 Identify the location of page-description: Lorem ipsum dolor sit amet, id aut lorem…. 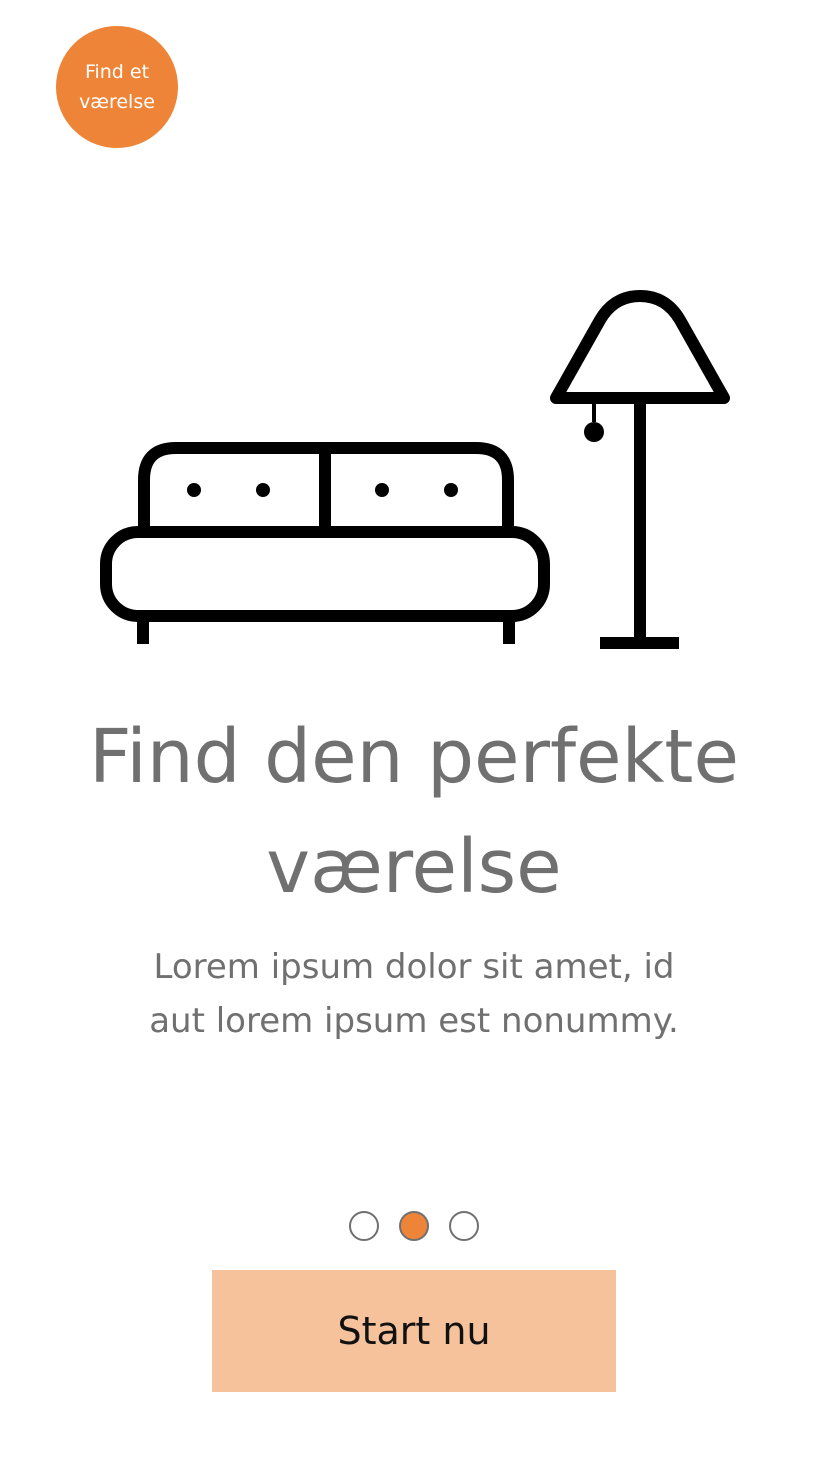
(414, 994).